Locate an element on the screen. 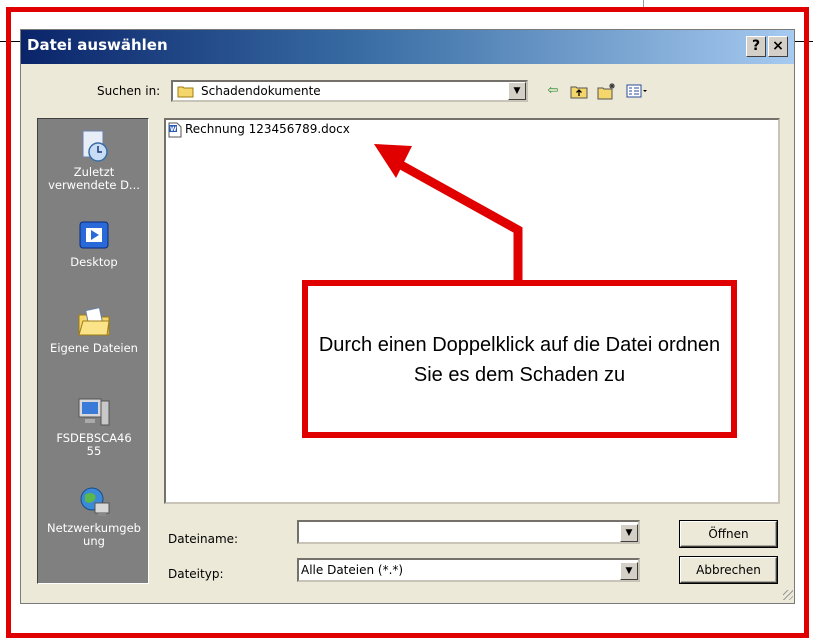 The height and width of the screenshot is (643, 813). background-line is located at coordinates (643, 3).